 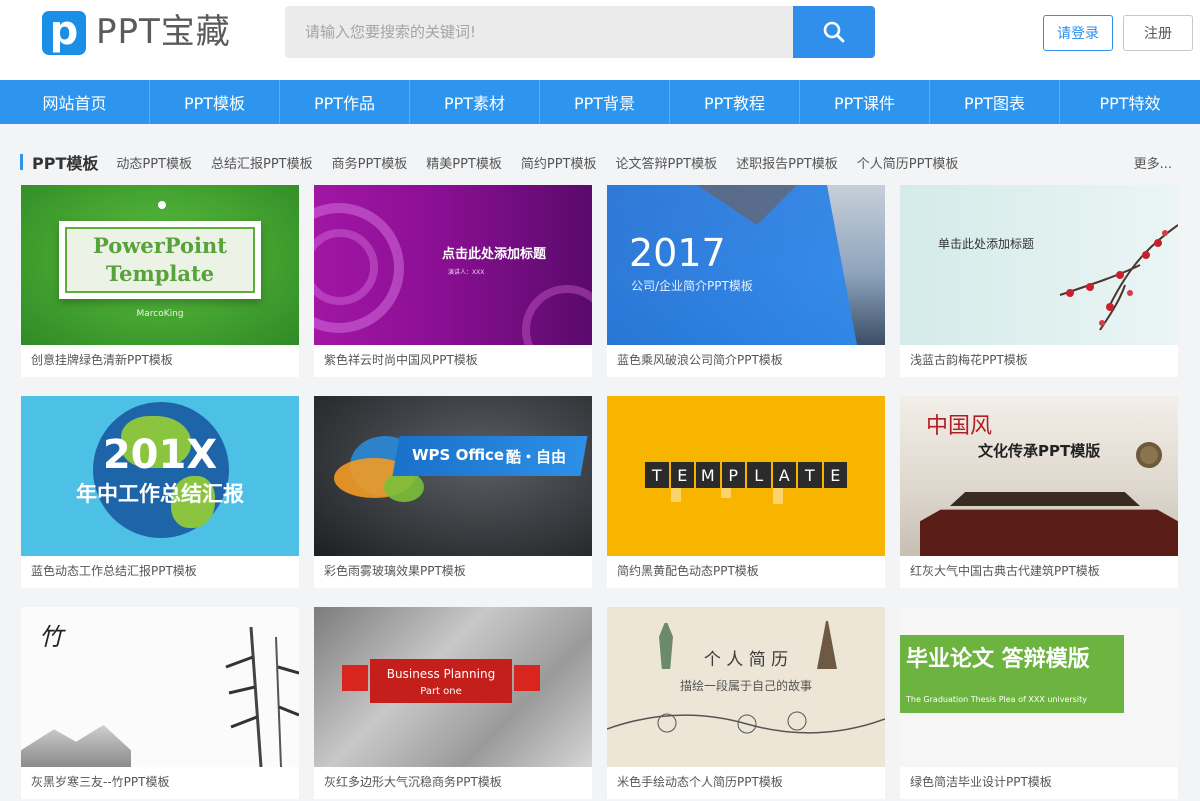 I want to click on thumb-title: 个 人 简 历, so click(x=746, y=660).